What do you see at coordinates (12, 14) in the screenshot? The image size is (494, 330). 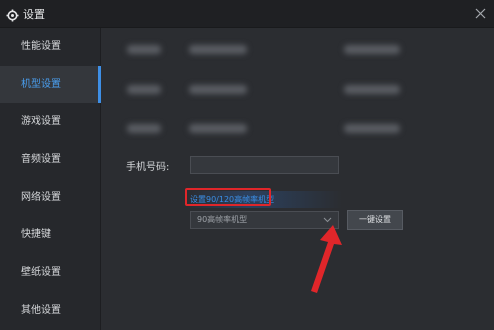 I see `gear-icon` at bounding box center [12, 14].